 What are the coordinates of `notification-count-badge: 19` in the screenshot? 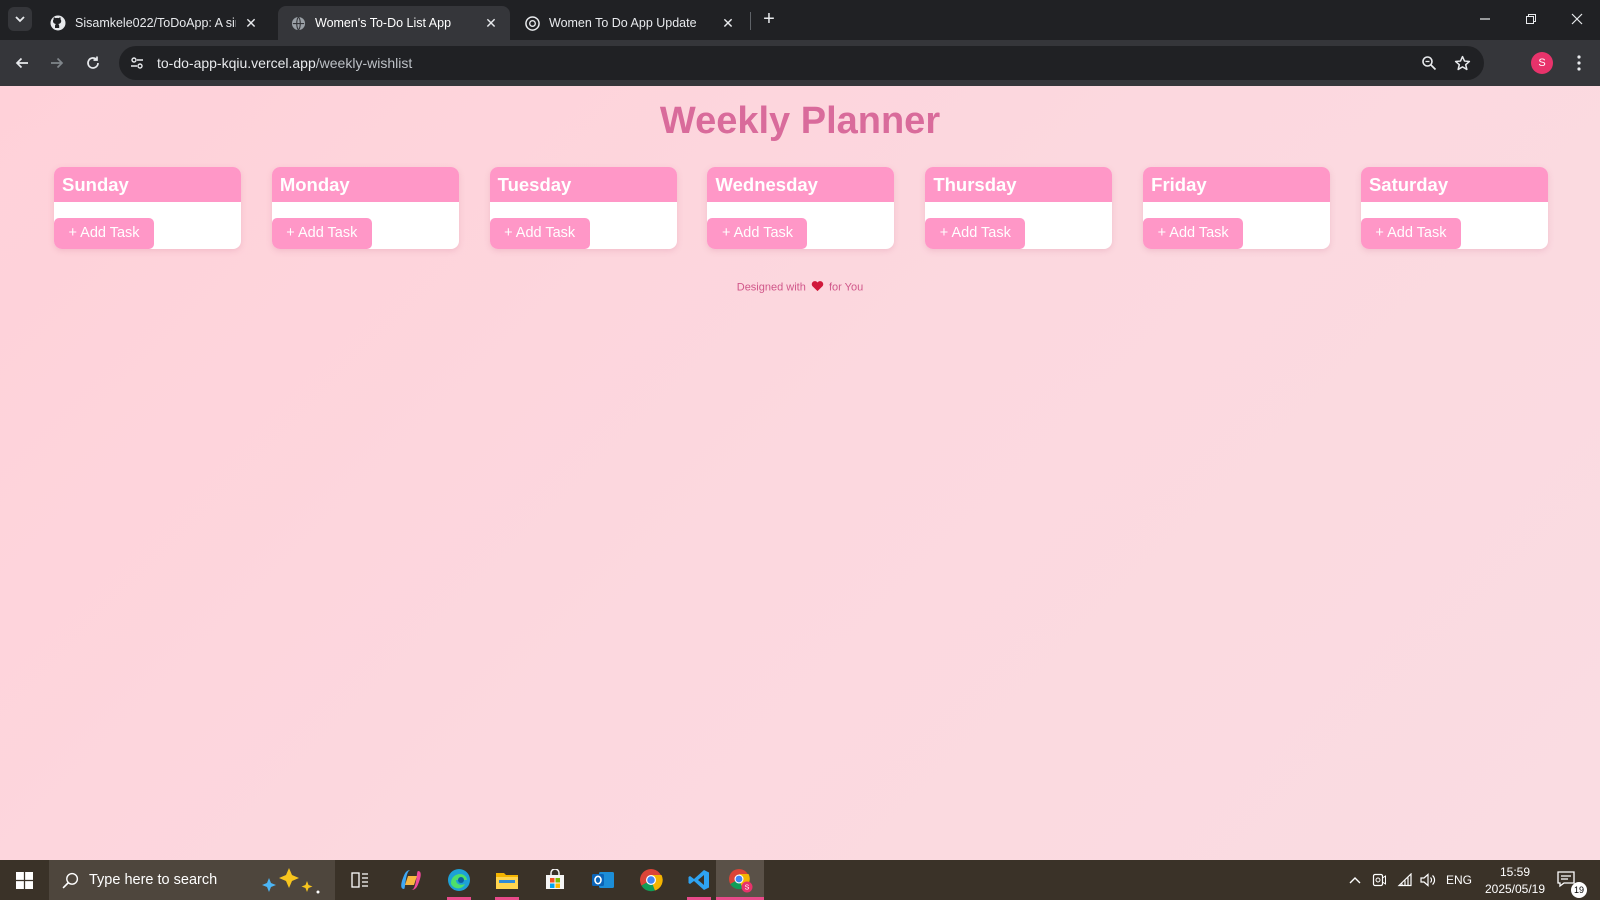 It's located at (1579, 890).